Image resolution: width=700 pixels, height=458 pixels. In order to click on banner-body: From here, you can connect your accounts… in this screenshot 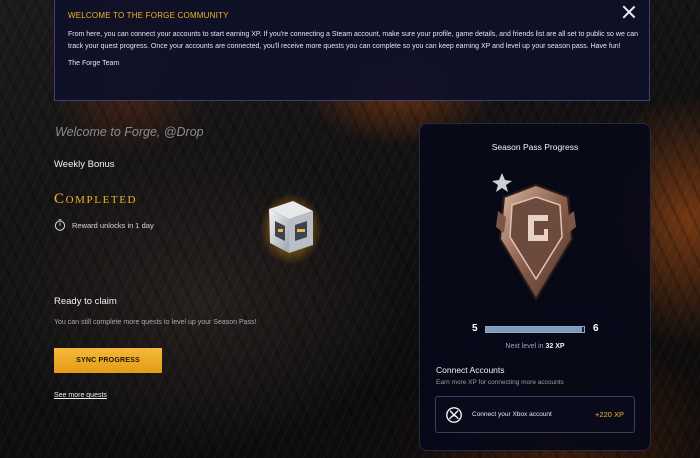, I will do `click(353, 40)`.